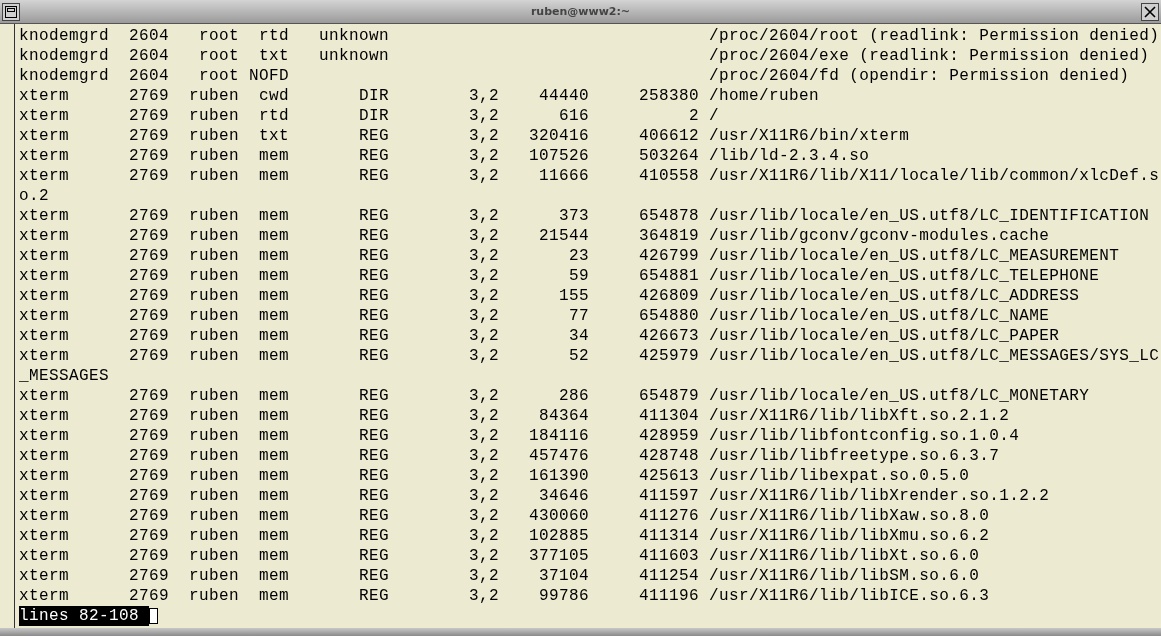 The width and height of the screenshot is (1161, 636). I want to click on terminal-line: xterm 2769 ruben mem REG 3,2 23 426799 /usr/lib/locale/en_US.utf8/LC_MEASUREMENT, so click(570, 256).